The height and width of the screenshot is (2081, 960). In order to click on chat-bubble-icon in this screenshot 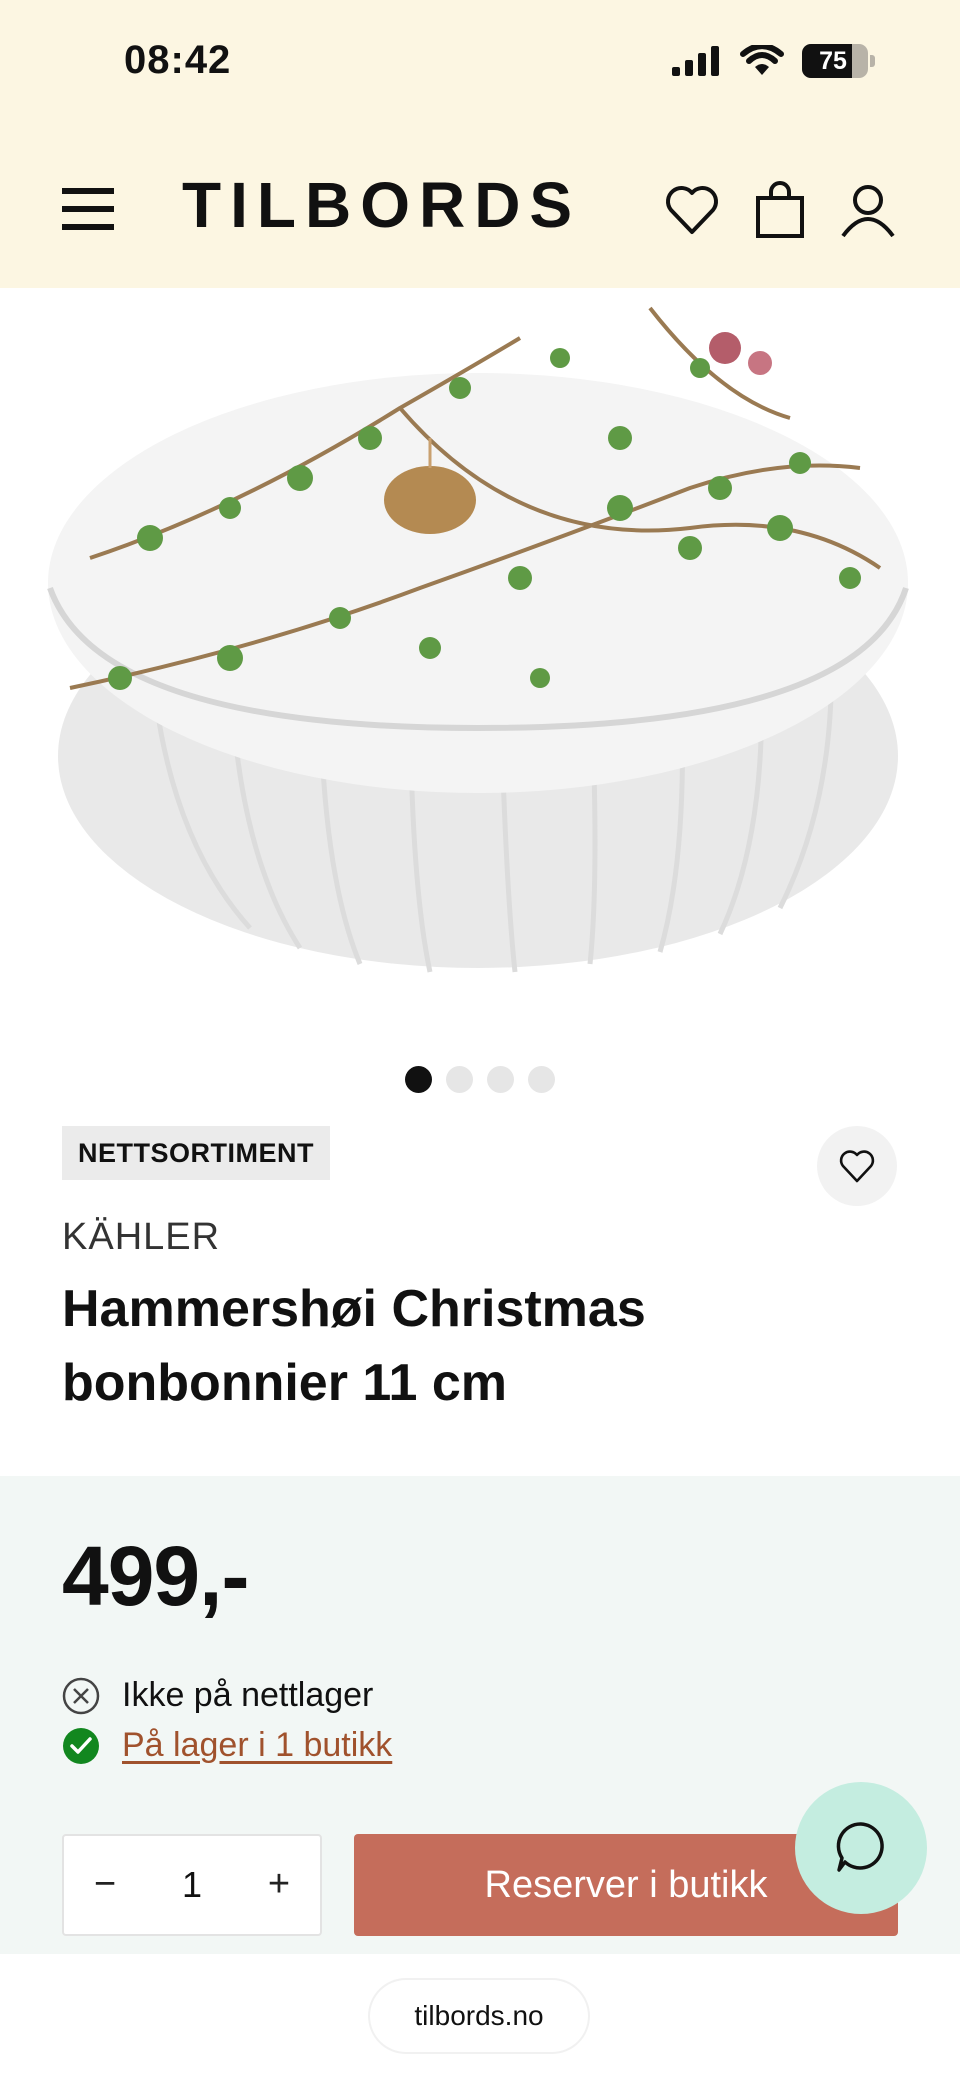, I will do `click(860, 1847)`.